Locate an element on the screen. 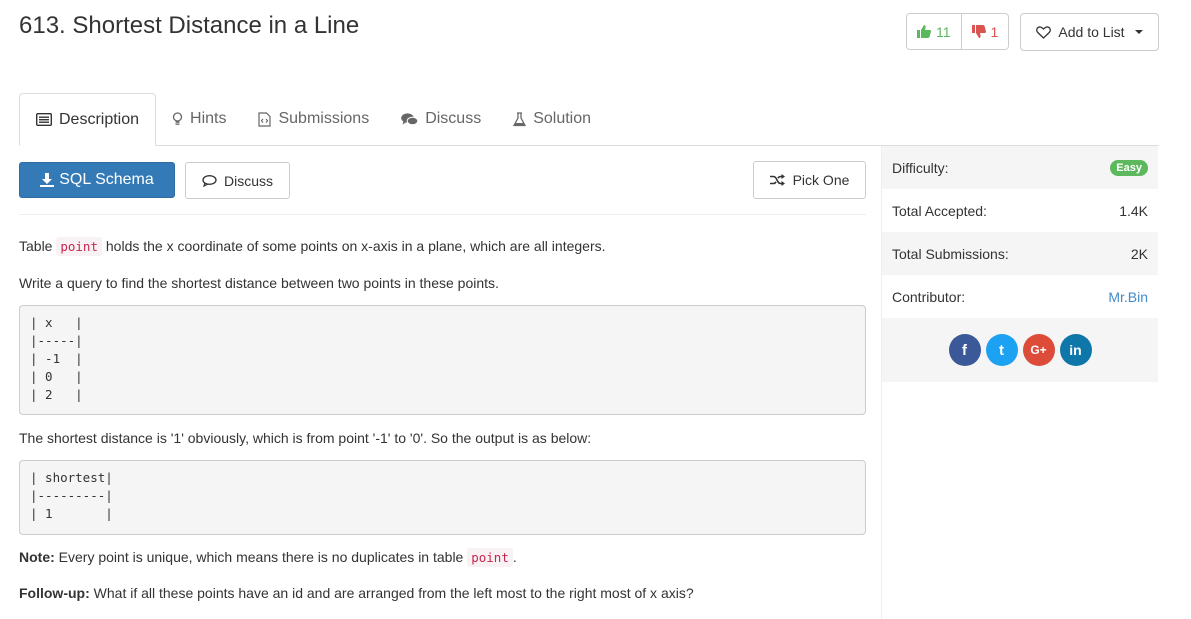  downvote-button: 1 is located at coordinates (985, 31).